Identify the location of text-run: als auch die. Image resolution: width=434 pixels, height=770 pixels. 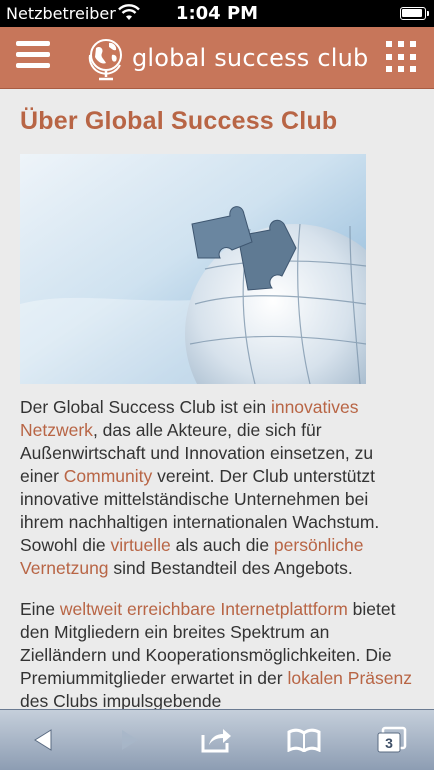
(222, 545).